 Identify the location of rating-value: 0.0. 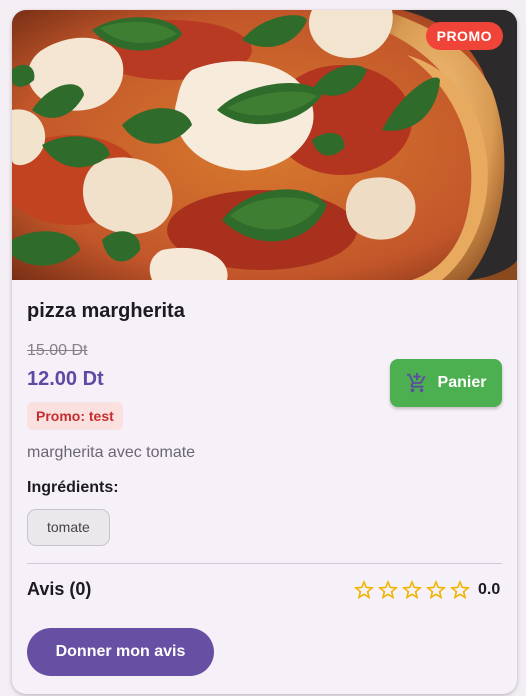
(489, 589).